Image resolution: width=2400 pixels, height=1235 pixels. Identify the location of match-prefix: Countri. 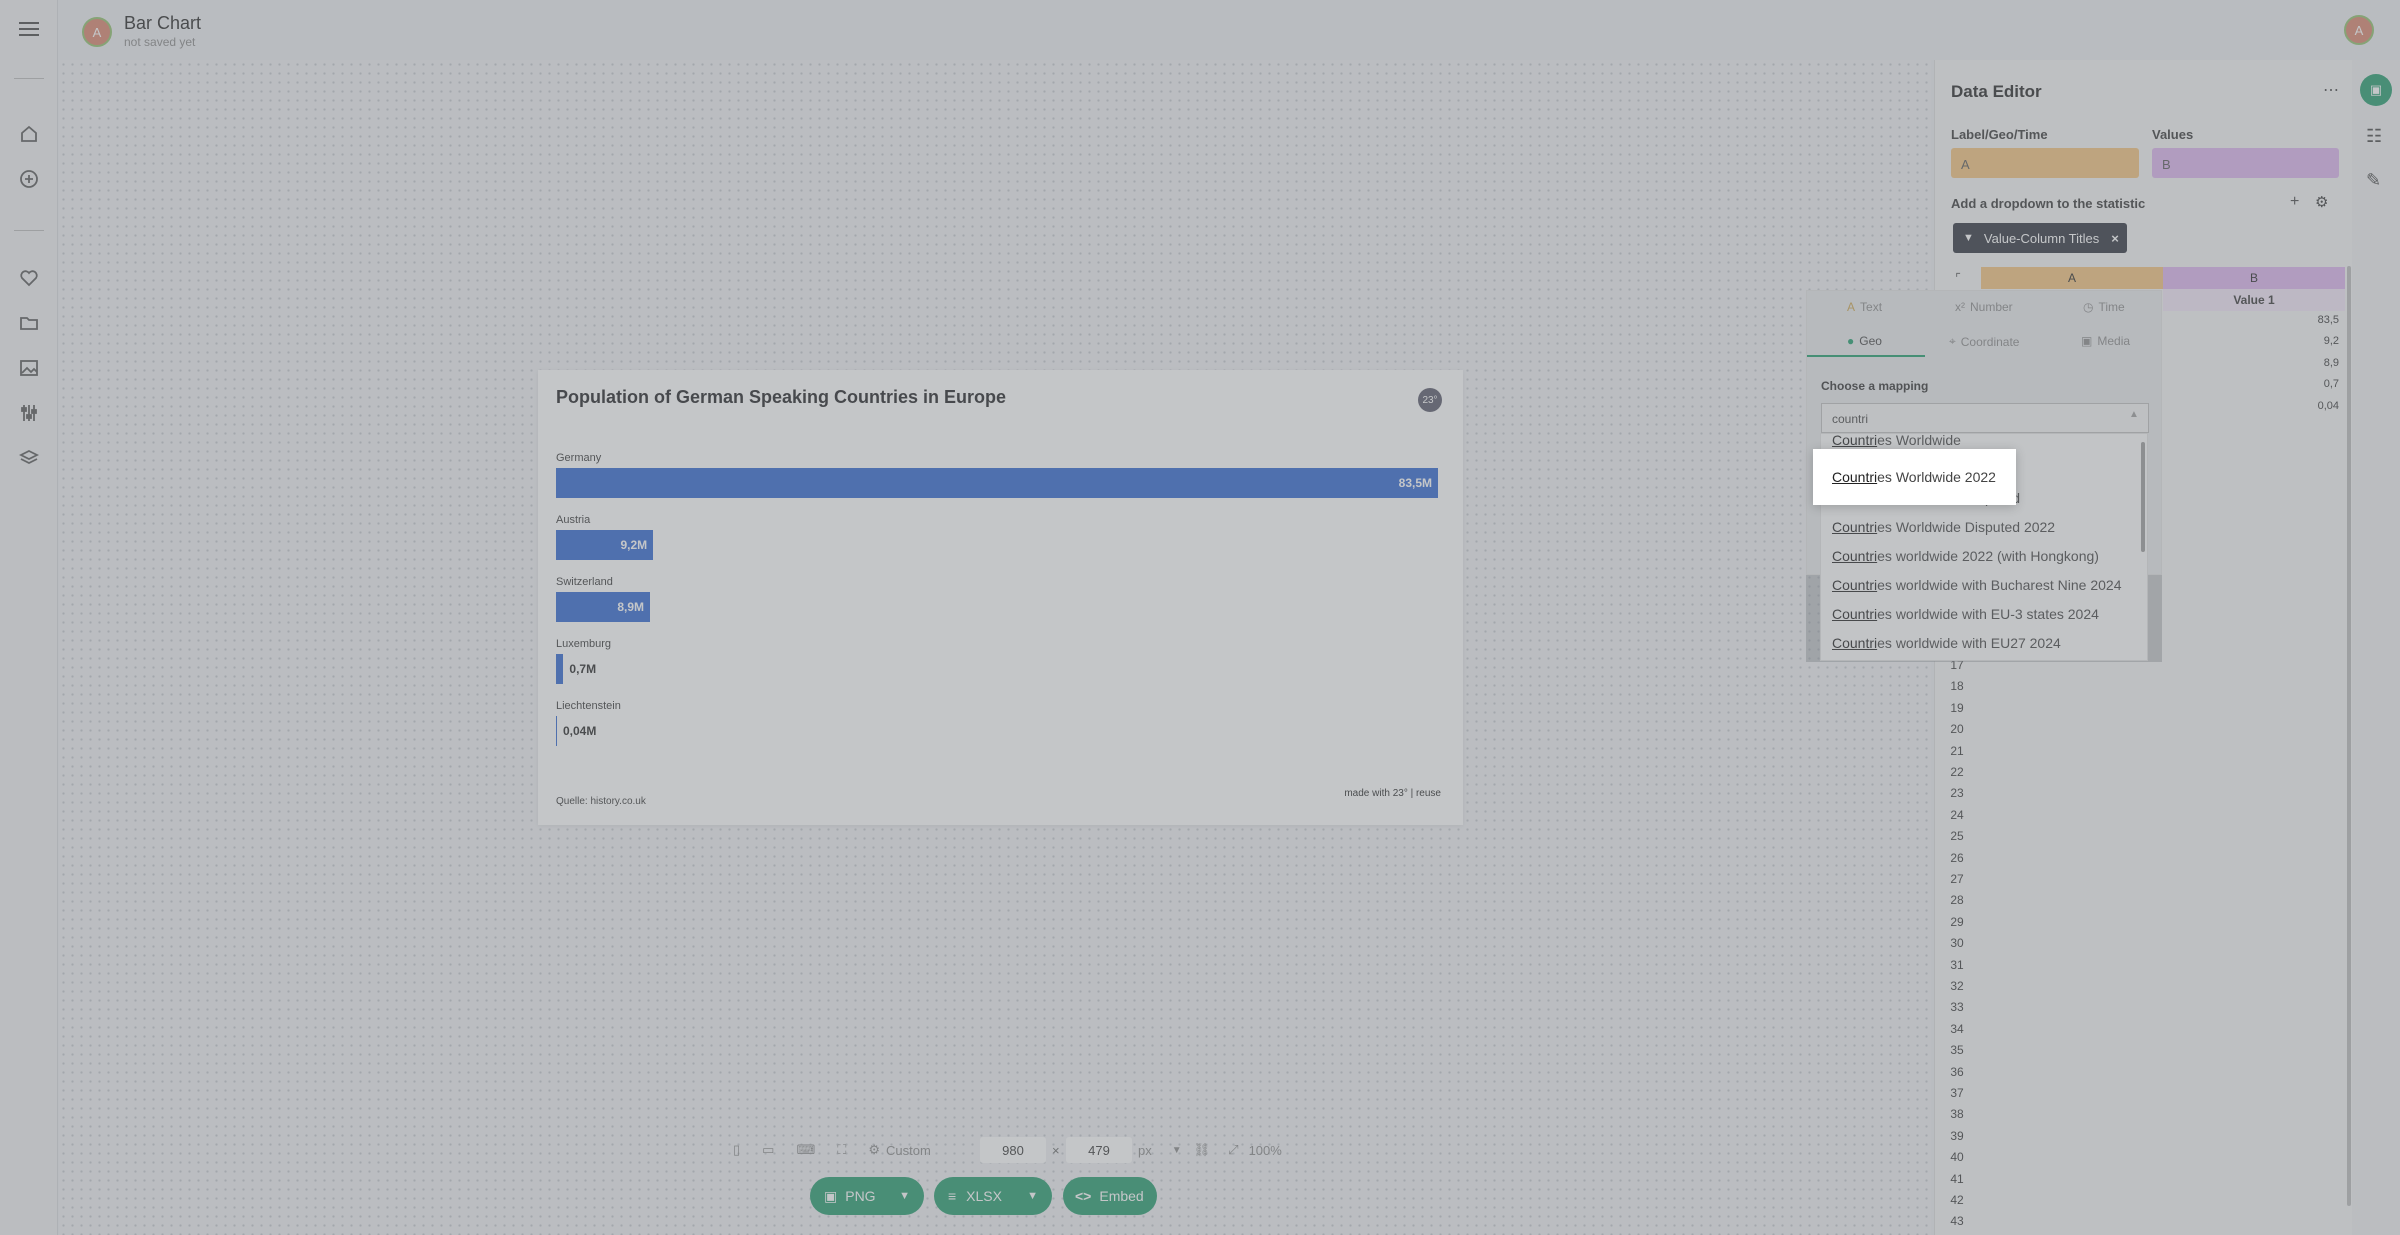
(1855, 477).